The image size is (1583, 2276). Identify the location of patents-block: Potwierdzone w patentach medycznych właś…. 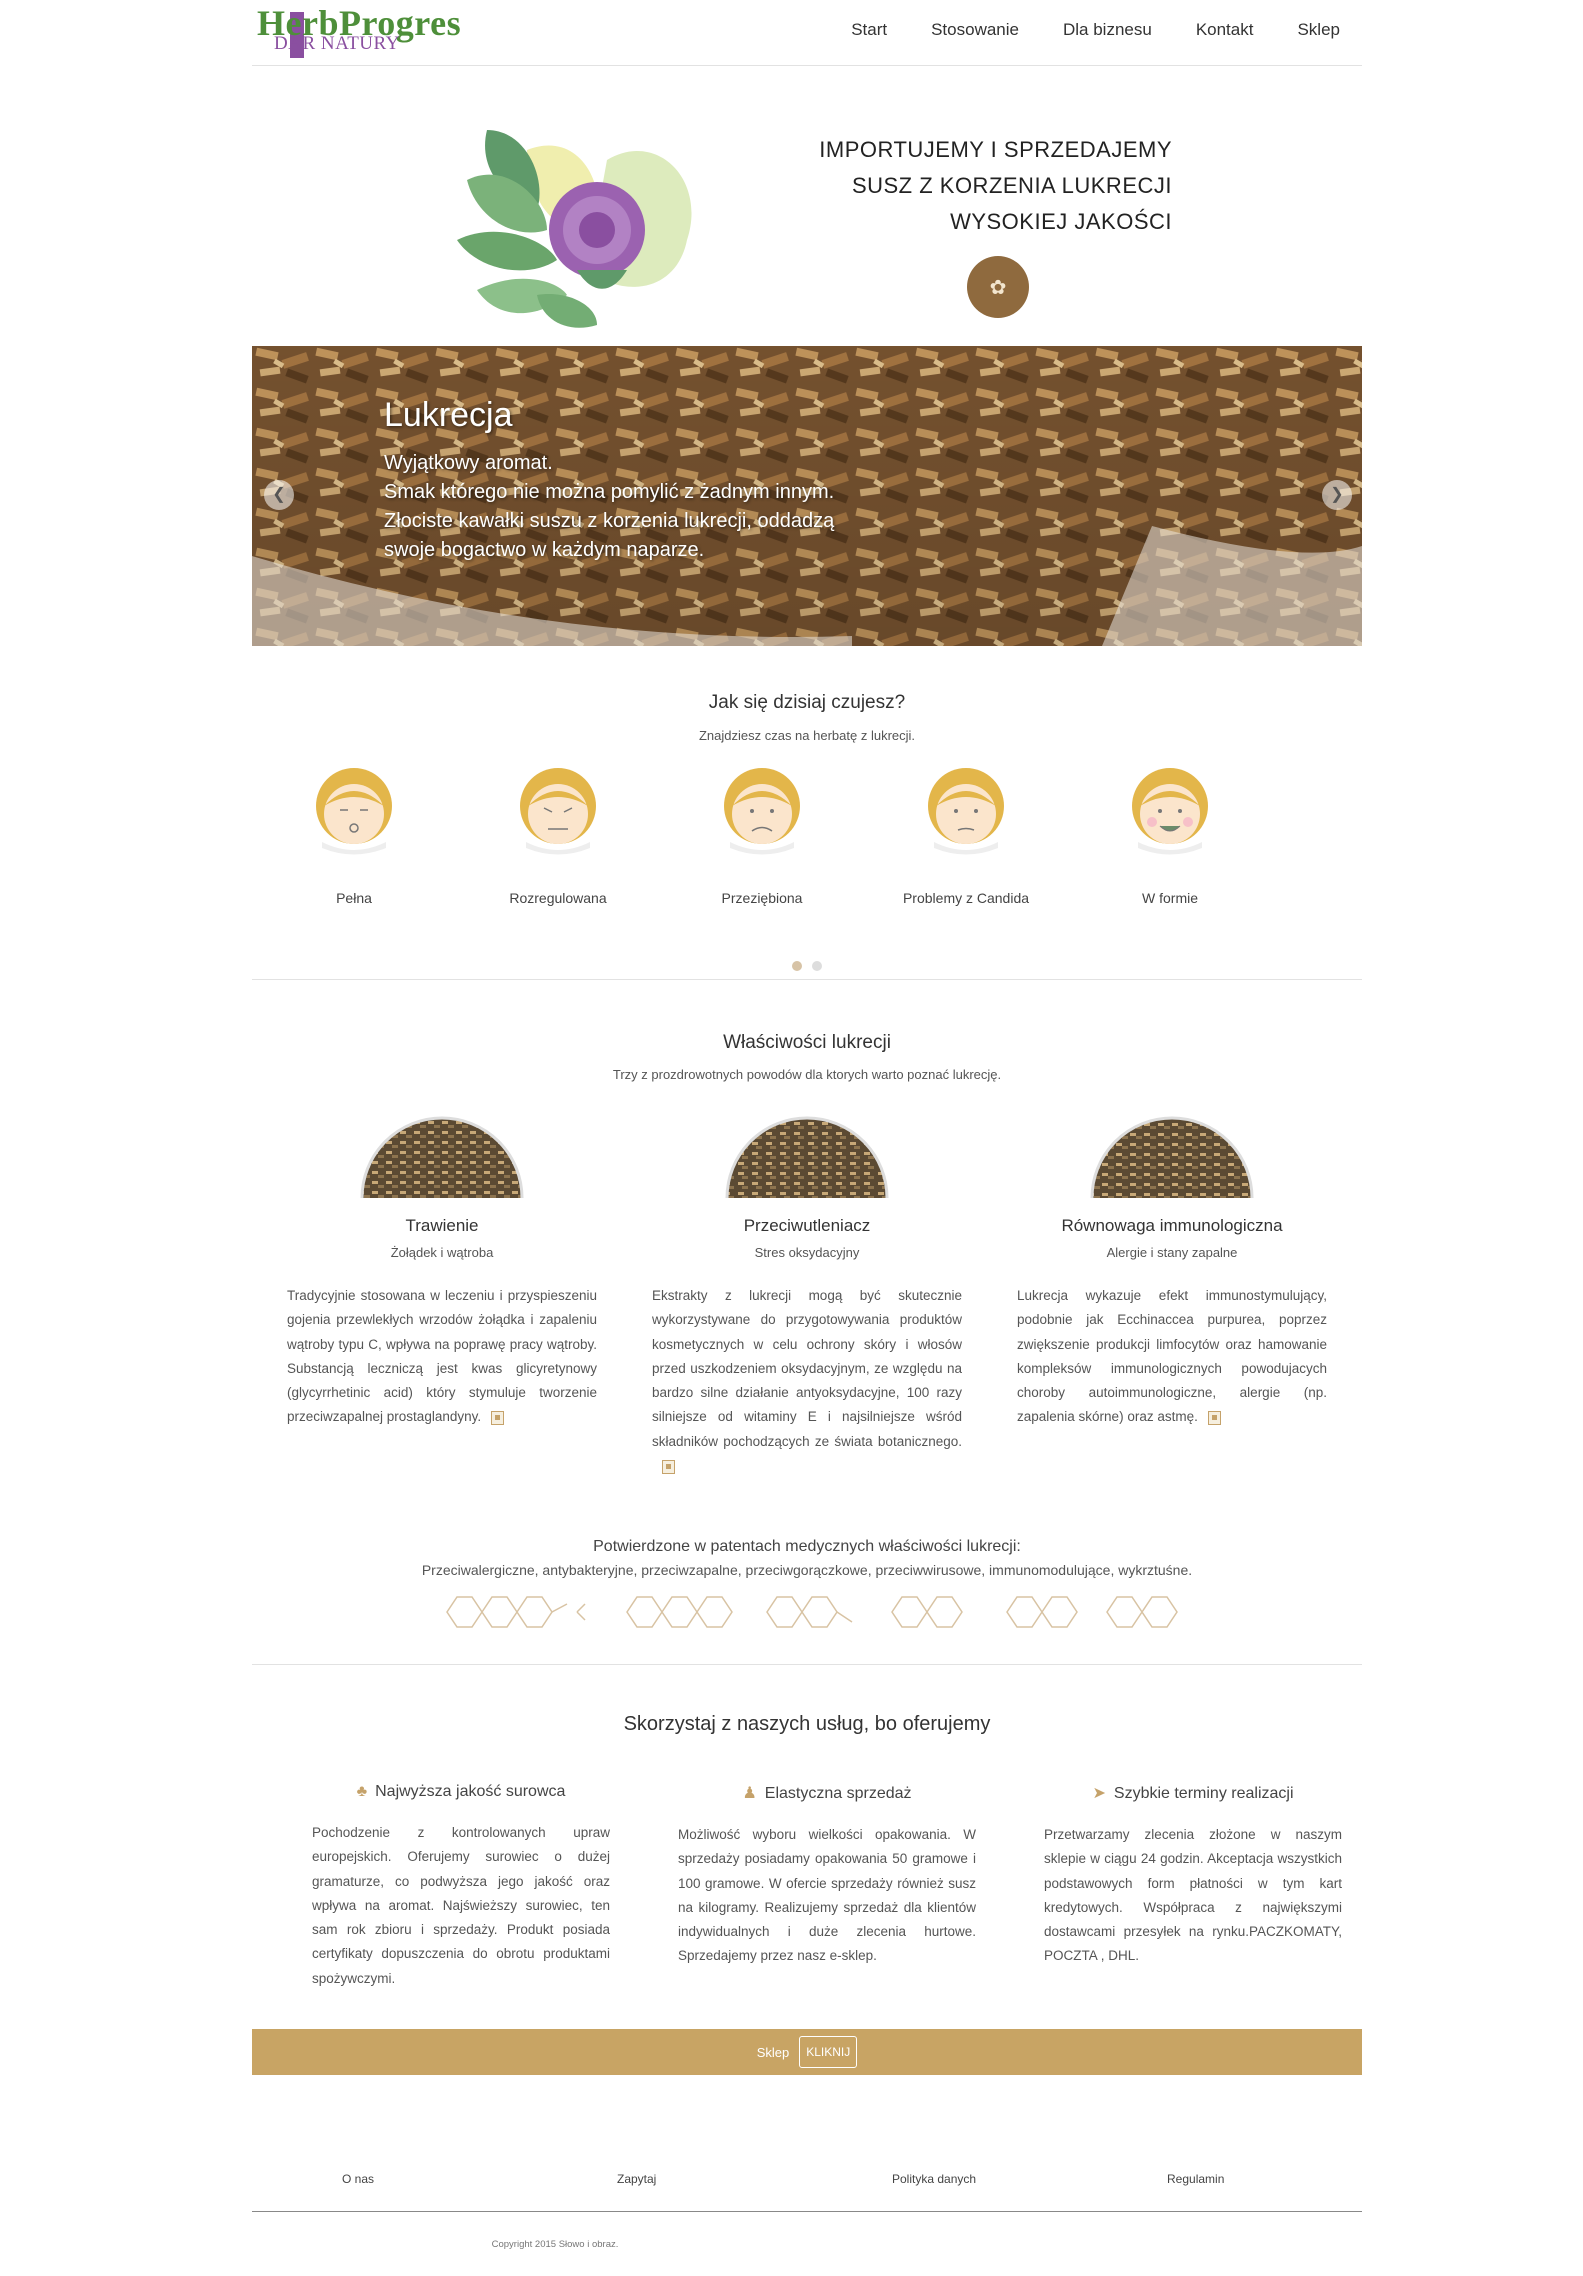
(807, 1590).